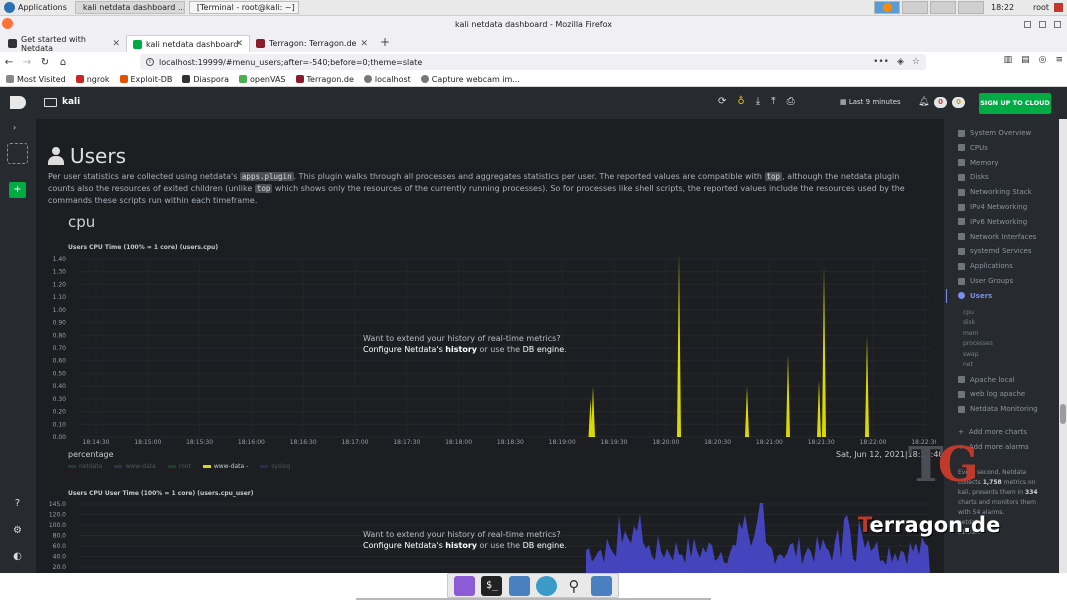  I want to click on panel-clock: 18:22, so click(1002, 7).